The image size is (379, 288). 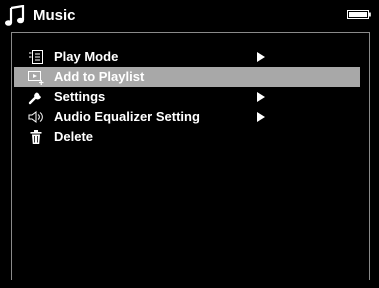 What do you see at coordinates (36, 57) in the screenshot?
I see `play-mode-icon` at bounding box center [36, 57].